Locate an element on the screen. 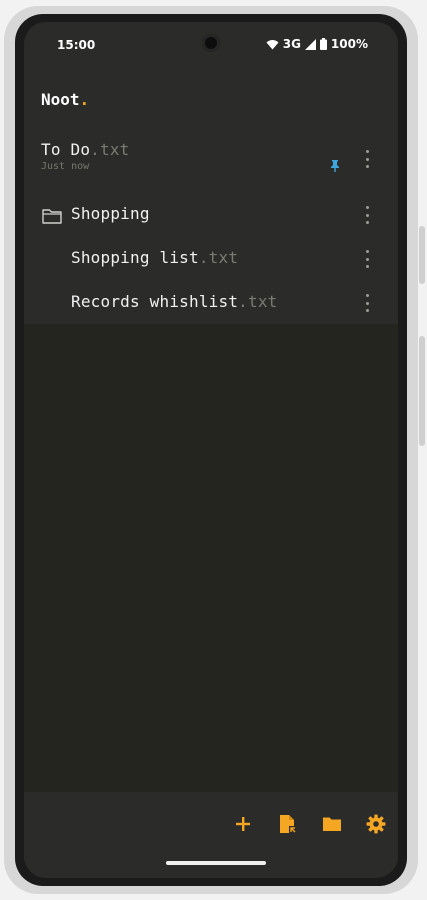  file-name-text: Records whishlist is located at coordinates (155, 301).